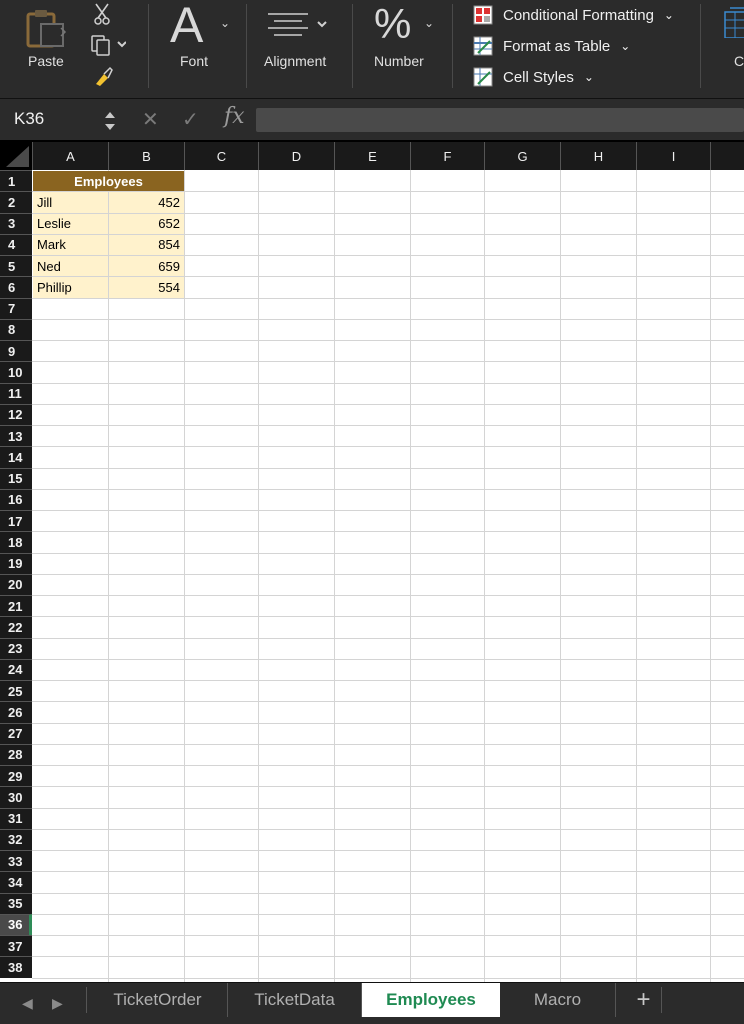 Image resolution: width=744 pixels, height=1024 pixels. What do you see at coordinates (727, 156) in the screenshot?
I see `column-header-j` at bounding box center [727, 156].